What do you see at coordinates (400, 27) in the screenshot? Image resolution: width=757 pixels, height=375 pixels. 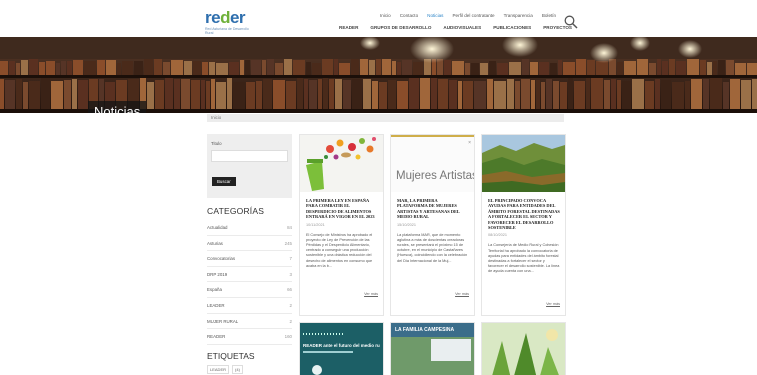 I see `mainnav-grupos-desarrollo: GRUPOS DE DESARROLLO` at bounding box center [400, 27].